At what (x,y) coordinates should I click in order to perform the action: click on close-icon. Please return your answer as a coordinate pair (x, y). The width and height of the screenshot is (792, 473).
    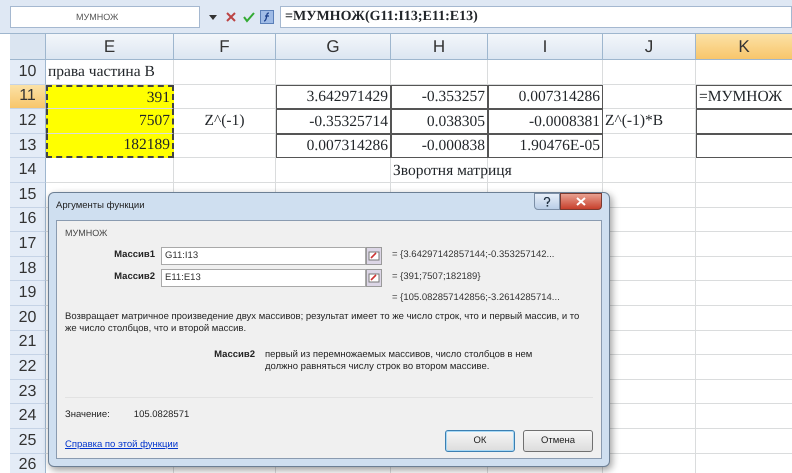
    Looking at the image, I should click on (581, 201).